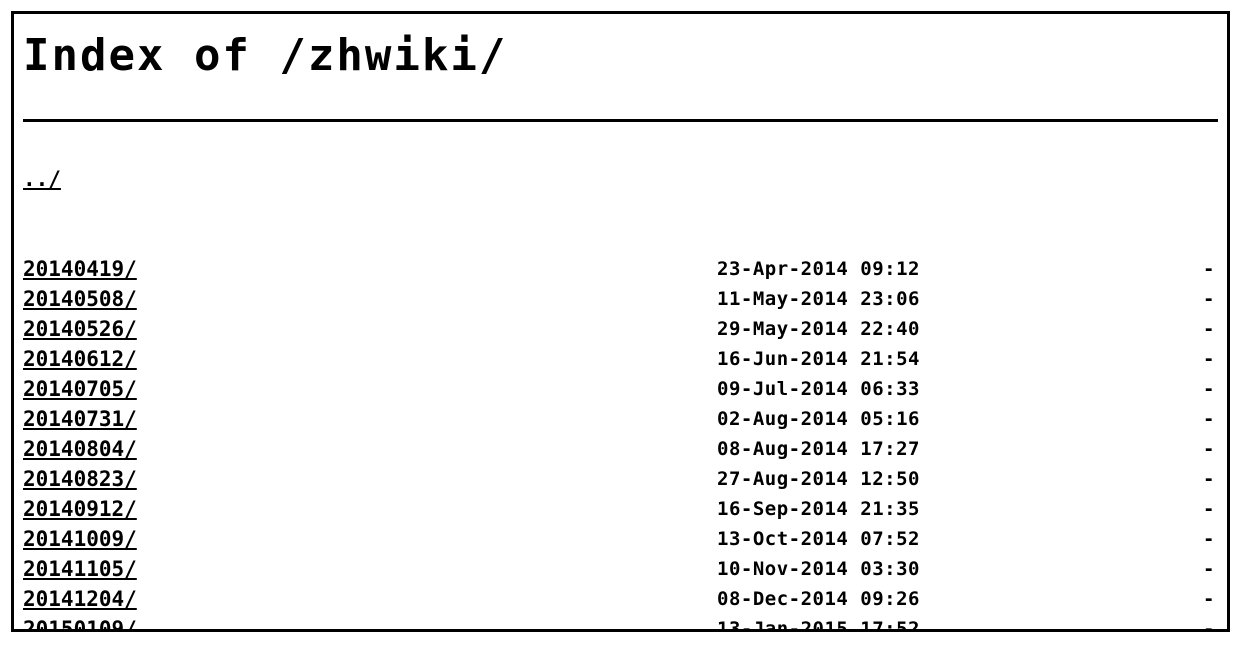 The width and height of the screenshot is (1240, 648). I want to click on directory-link: 20140912/, so click(80, 509).